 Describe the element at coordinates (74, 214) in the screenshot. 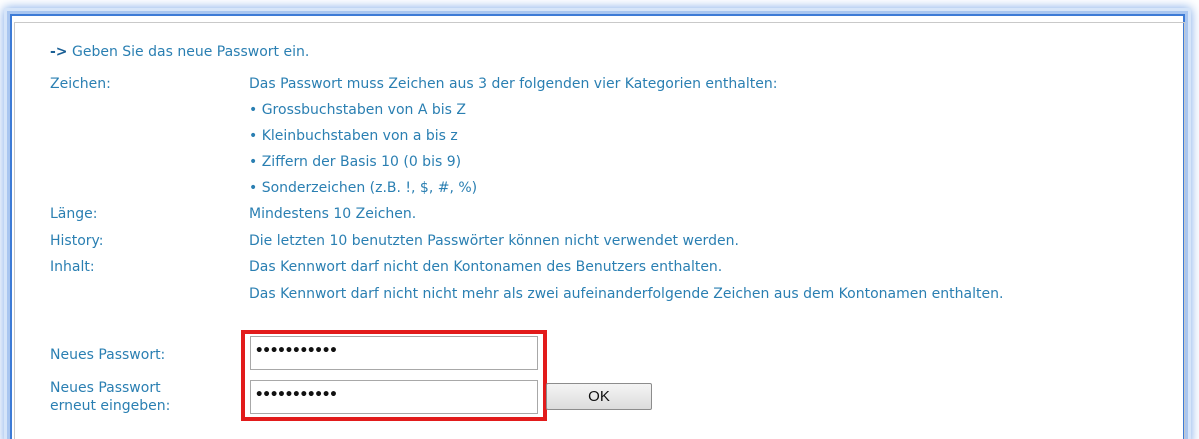

I see `rule-label-laenge: Länge:` at that location.